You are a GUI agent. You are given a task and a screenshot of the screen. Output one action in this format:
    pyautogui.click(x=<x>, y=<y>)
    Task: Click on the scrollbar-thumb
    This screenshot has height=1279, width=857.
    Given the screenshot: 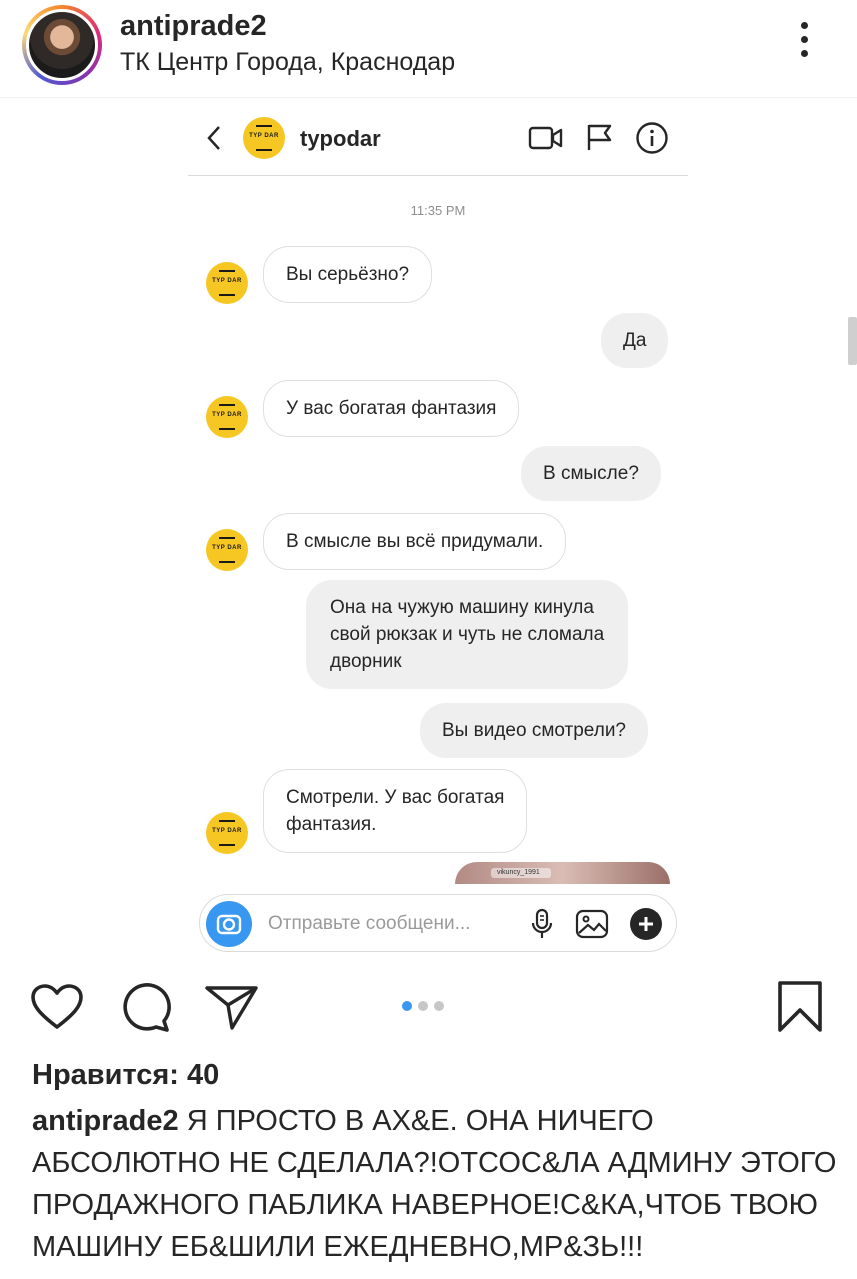 What is the action you would take?
    pyautogui.click(x=852, y=341)
    